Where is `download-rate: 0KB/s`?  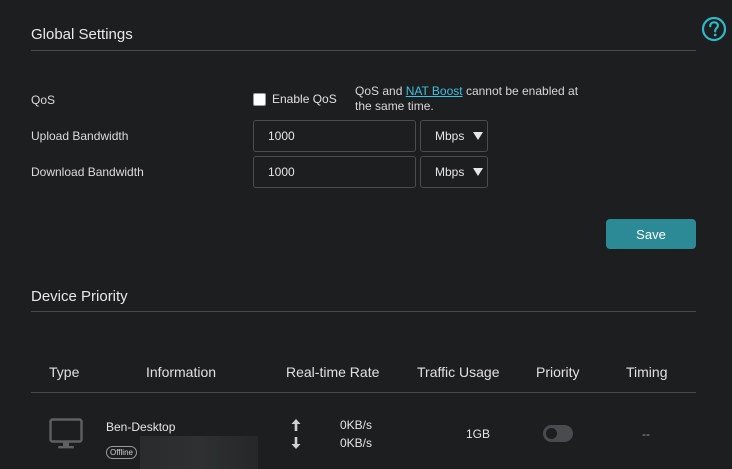 download-rate: 0KB/s is located at coordinates (356, 443).